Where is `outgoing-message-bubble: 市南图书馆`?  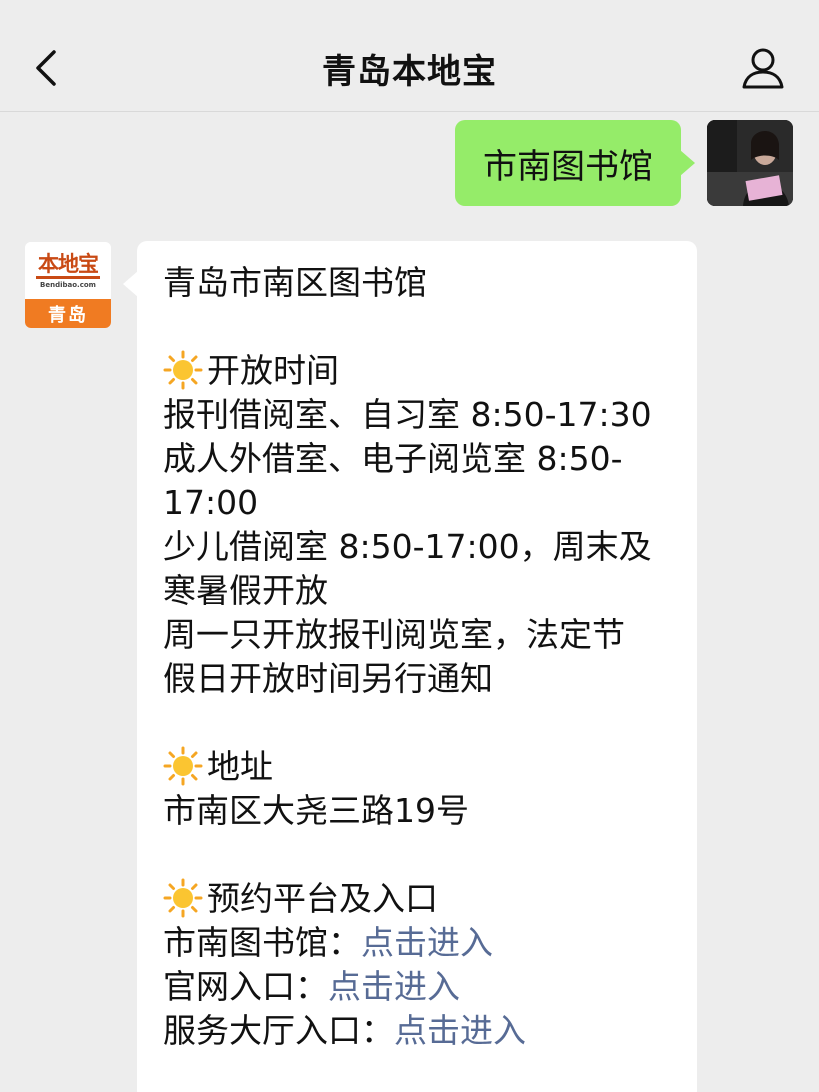
outgoing-message-bubble: 市南图书馆 is located at coordinates (575, 163).